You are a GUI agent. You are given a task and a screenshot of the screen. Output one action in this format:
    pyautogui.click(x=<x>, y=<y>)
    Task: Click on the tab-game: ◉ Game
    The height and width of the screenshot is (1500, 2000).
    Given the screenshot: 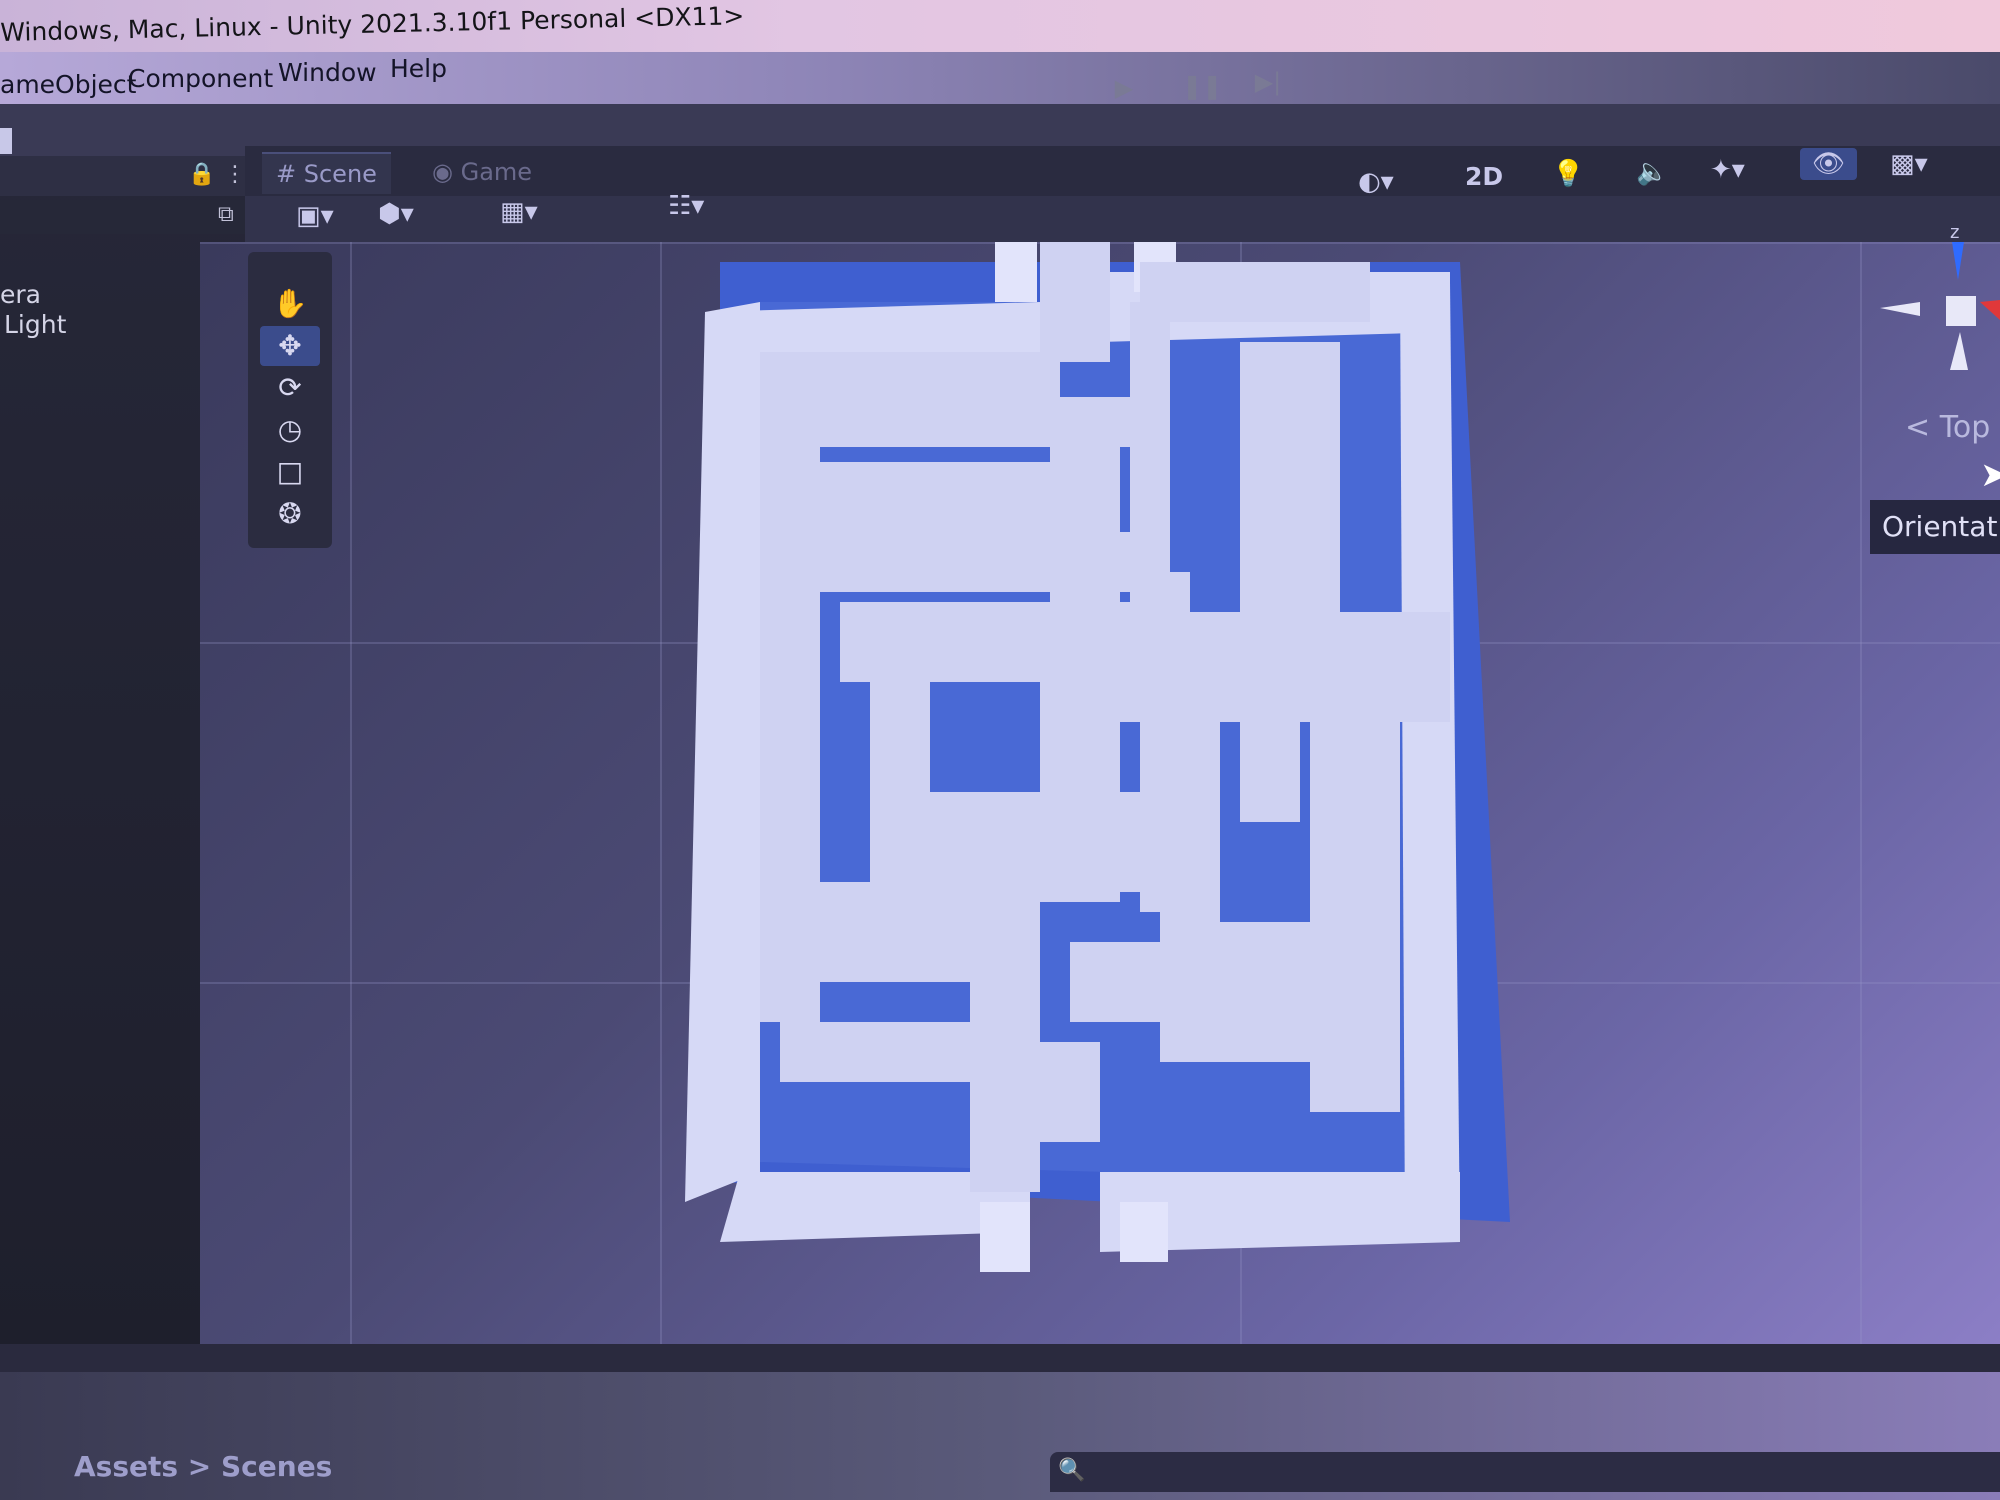 What is the action you would take?
    pyautogui.click(x=482, y=172)
    